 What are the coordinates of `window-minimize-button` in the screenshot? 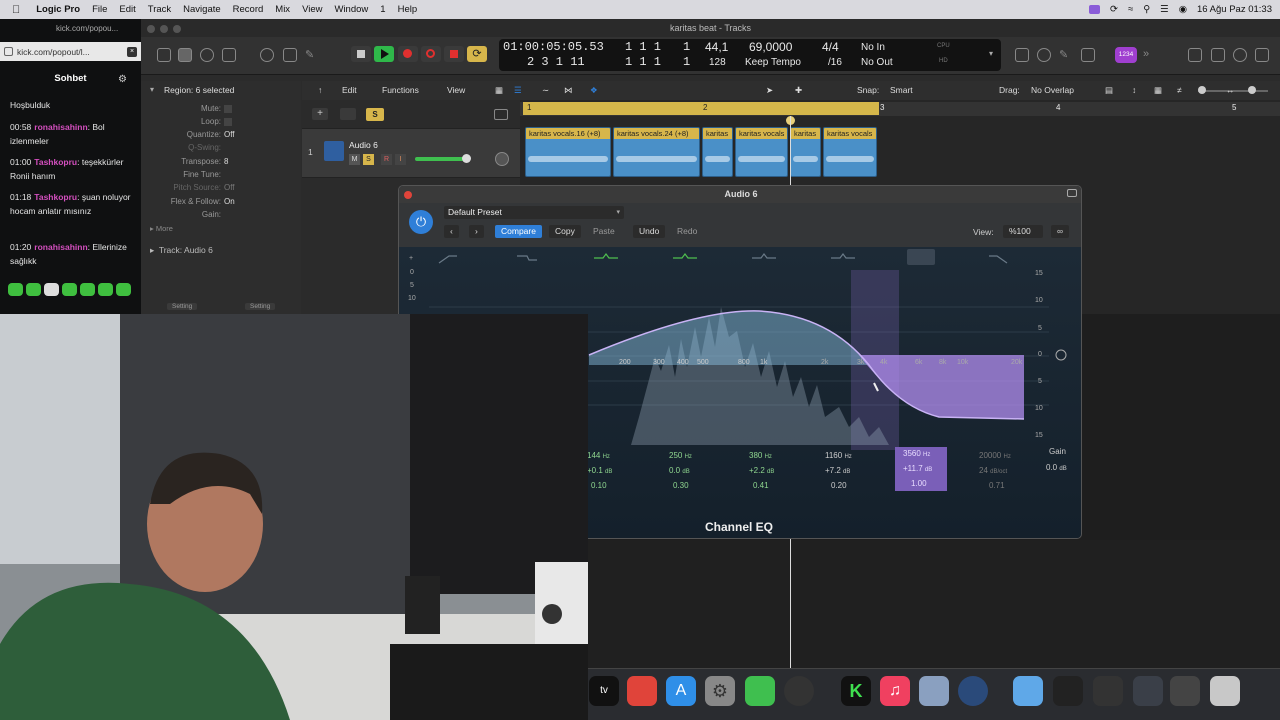 It's located at (164, 29).